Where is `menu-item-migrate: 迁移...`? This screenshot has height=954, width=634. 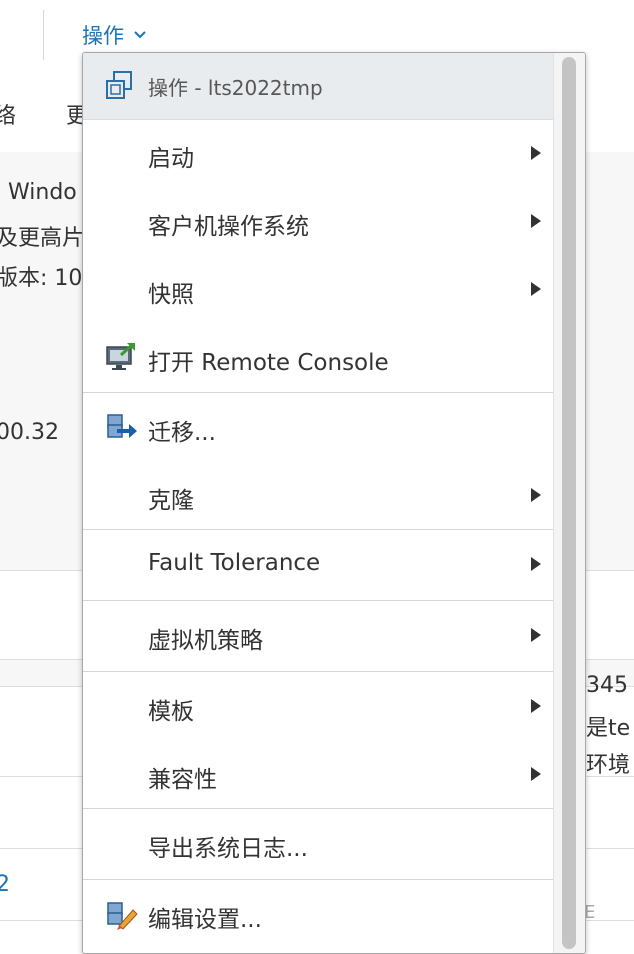 menu-item-migrate: 迁移... is located at coordinates (318, 427).